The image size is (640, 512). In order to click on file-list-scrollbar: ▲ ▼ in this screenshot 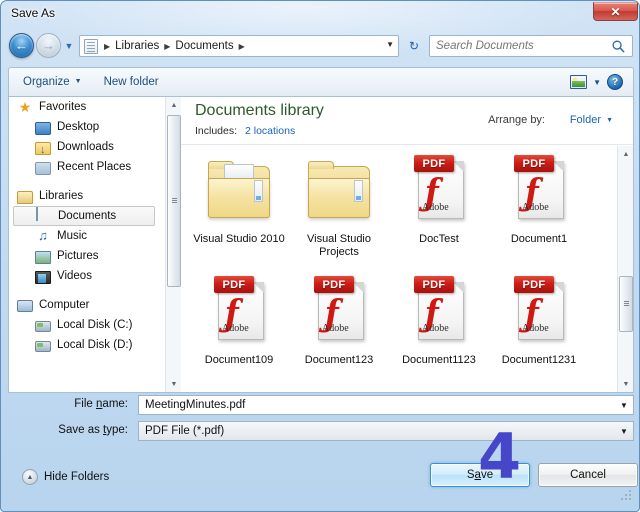, I will do `click(625, 269)`.